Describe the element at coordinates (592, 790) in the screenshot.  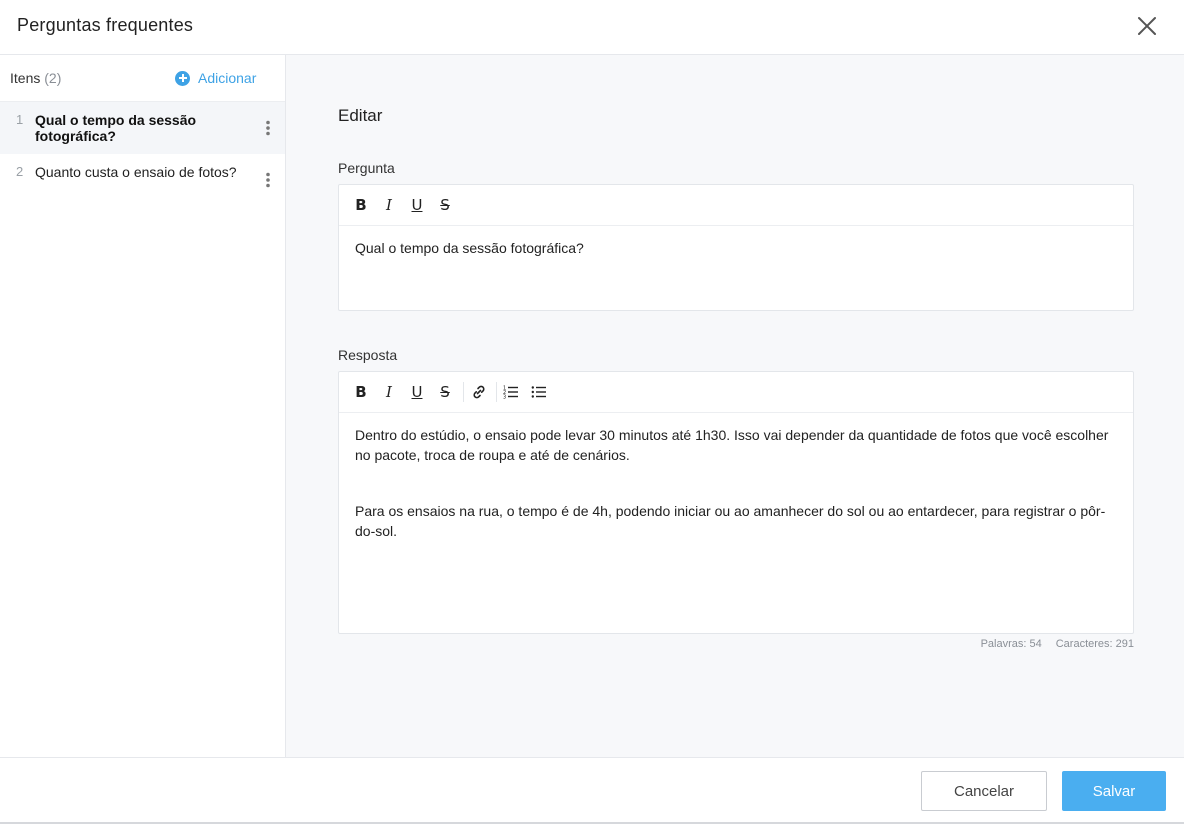
I see `modal-footer: Cancelar Salvar` at that location.